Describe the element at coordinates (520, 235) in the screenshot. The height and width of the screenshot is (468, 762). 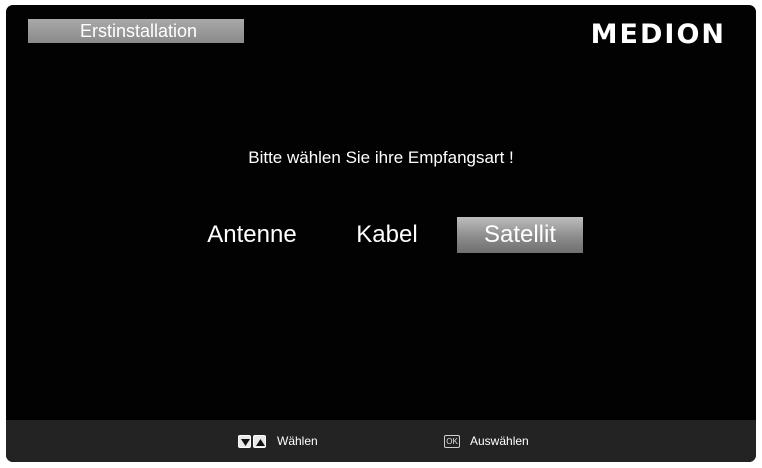
I see `option-satellit: Satellit` at that location.